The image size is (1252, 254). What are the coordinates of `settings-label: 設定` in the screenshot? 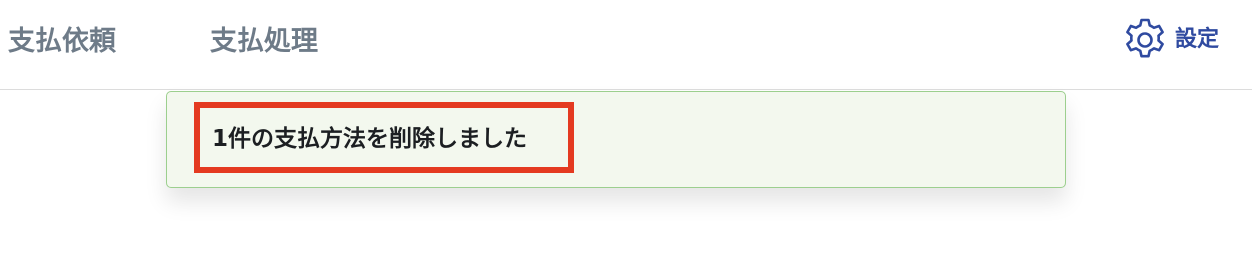 It's located at (1197, 39).